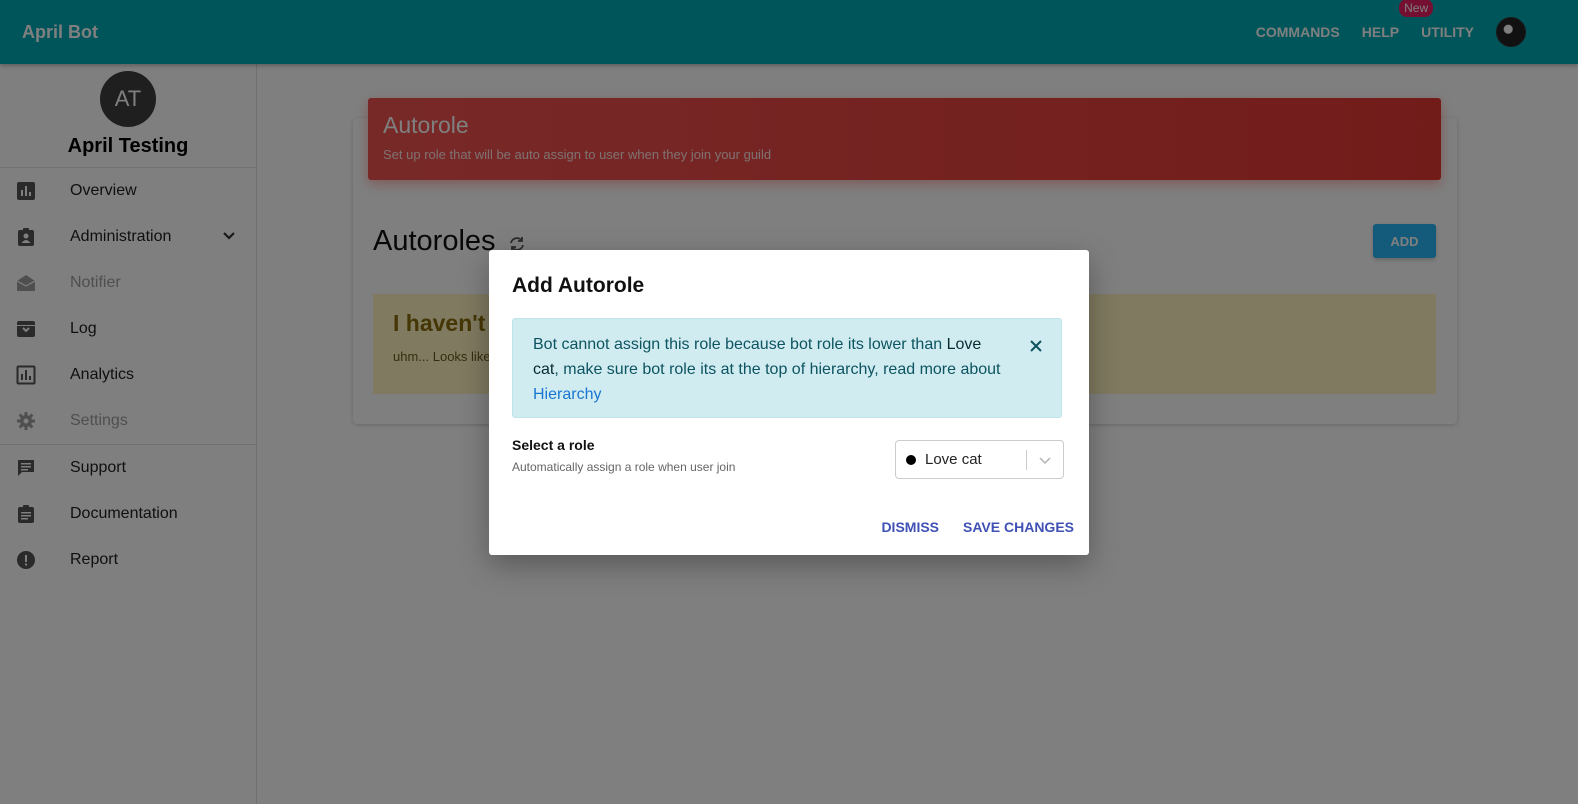 Image resolution: width=1578 pixels, height=804 pixels. I want to click on select-role-label: Select a role, so click(553, 445).